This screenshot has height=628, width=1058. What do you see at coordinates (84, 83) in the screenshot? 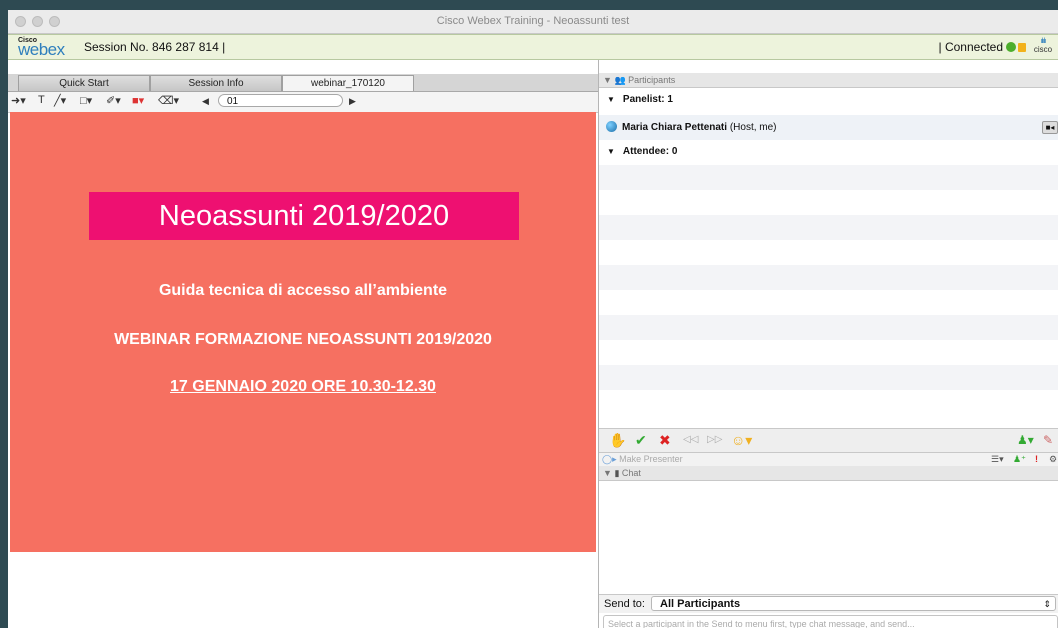
I see `tab-quick-start: Quick Start` at bounding box center [84, 83].